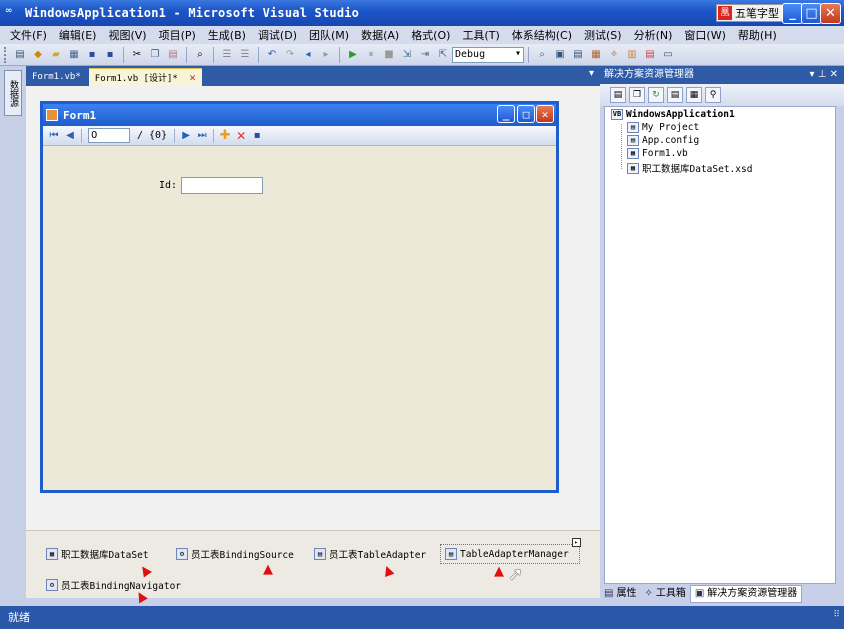 The image size is (844, 629). Describe the element at coordinates (653, 35) in the screenshot. I see `menu-analyze: 分析(N)` at that location.